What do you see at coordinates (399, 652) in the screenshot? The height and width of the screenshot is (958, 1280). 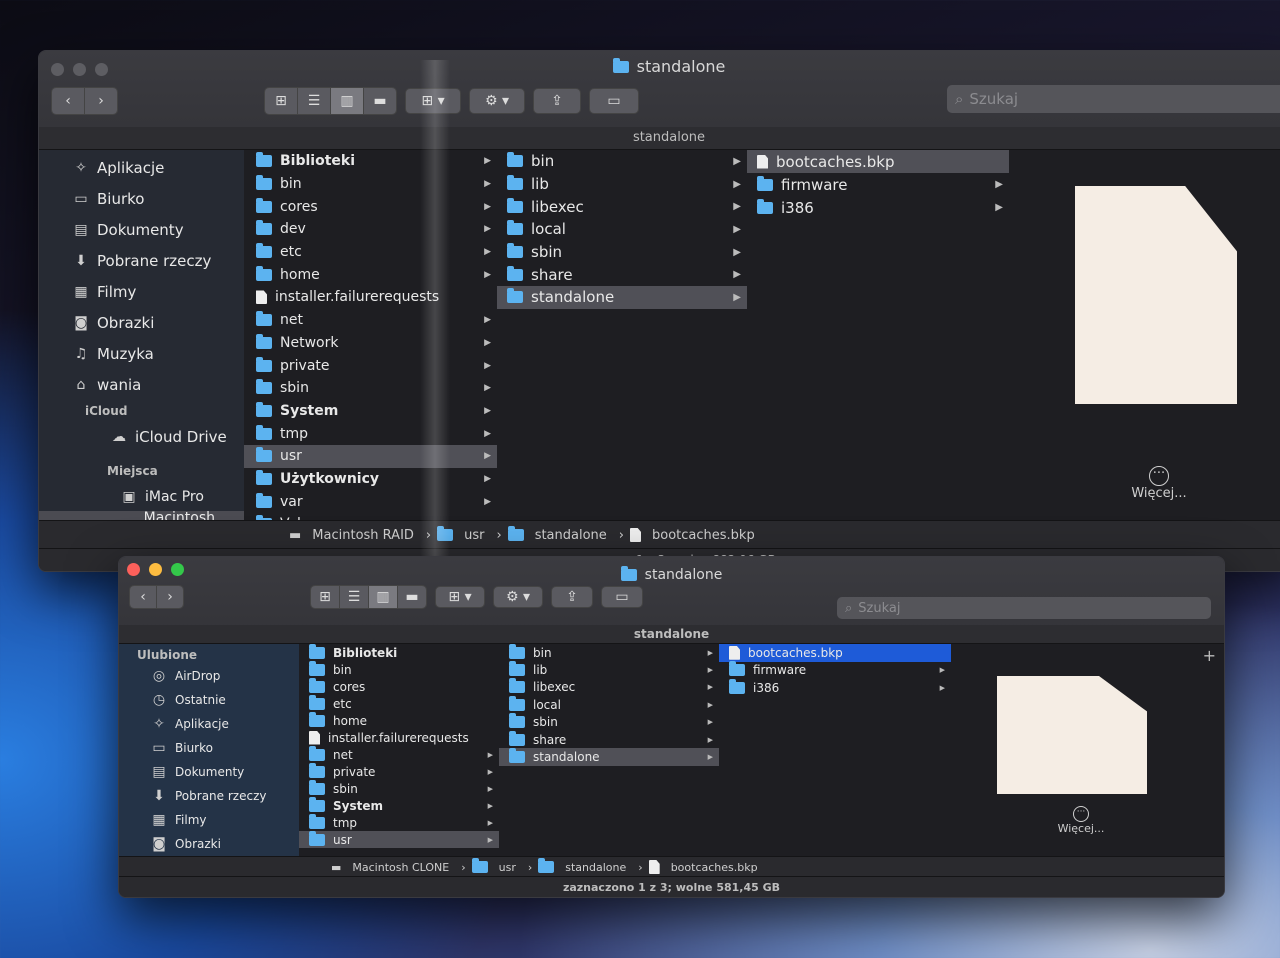 I see `list-item: Biblioteki` at bounding box center [399, 652].